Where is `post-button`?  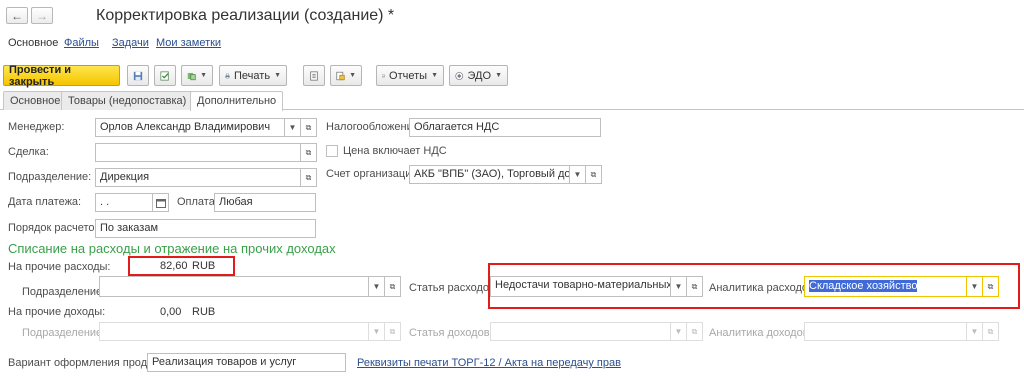 post-button is located at coordinates (165, 75).